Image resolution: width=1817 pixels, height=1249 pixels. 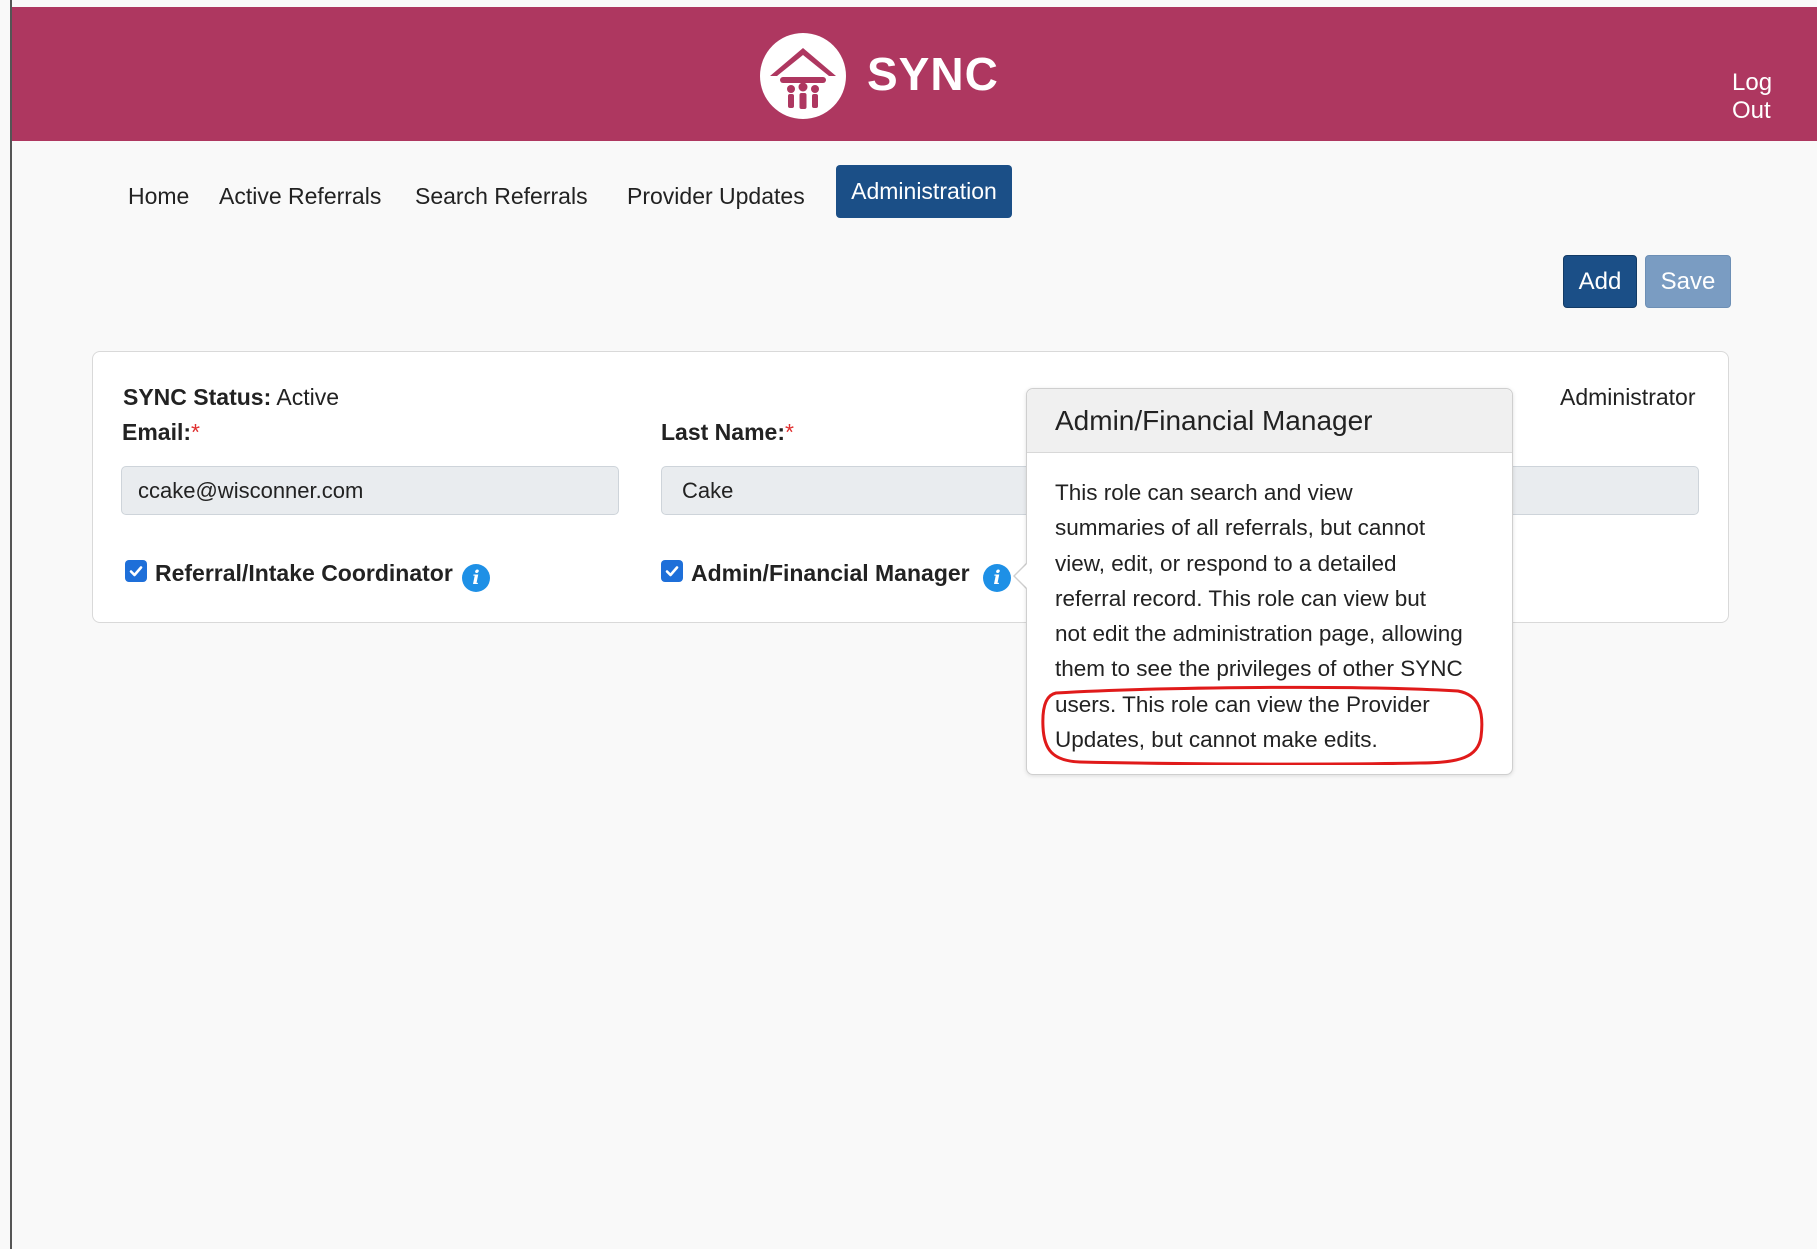 I want to click on last-name-label: Last Name:*, so click(x=727, y=432).